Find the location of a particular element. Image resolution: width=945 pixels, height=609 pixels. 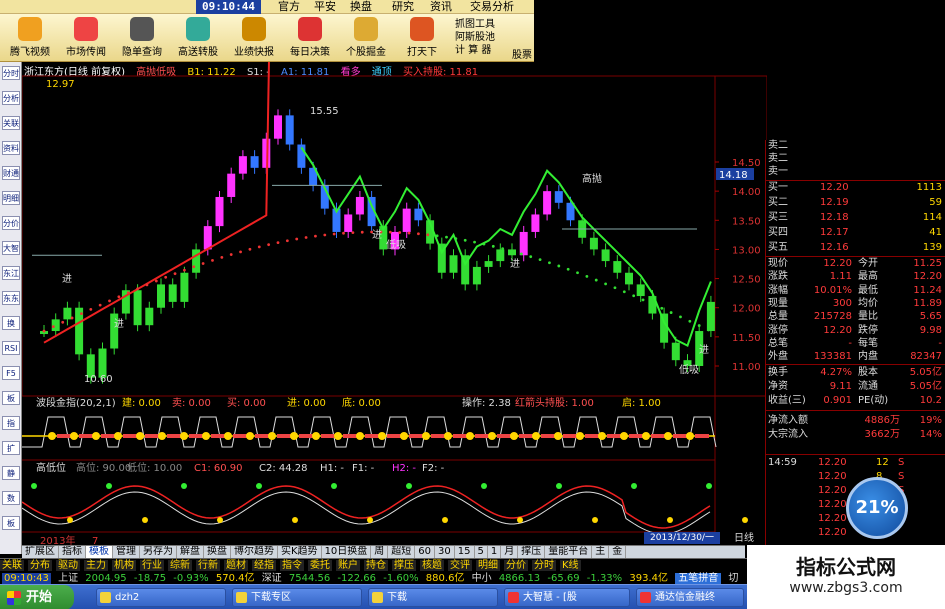

task-download: 下载 is located at coordinates (433, 597).